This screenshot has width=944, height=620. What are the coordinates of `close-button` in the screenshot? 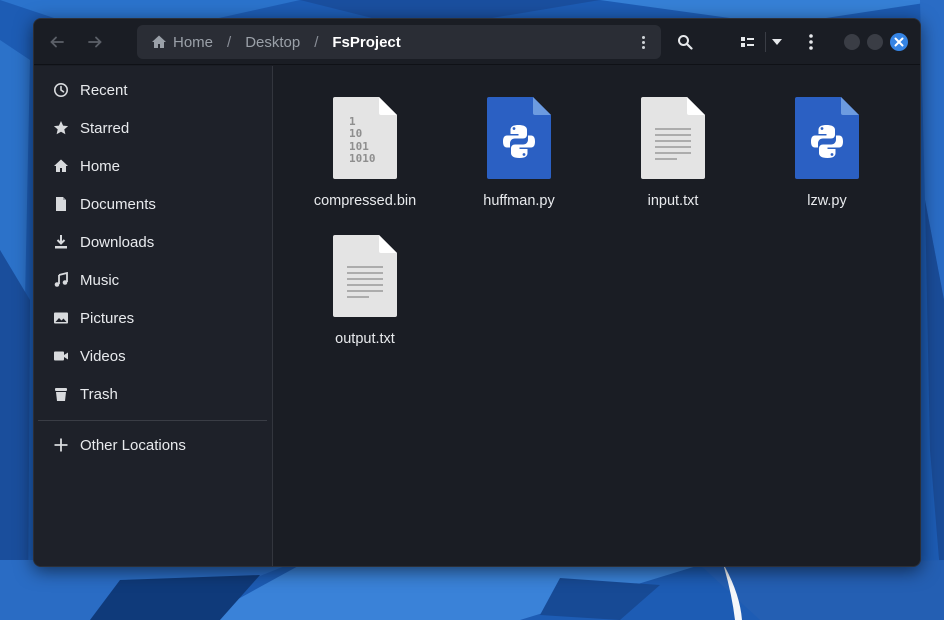 It's located at (899, 42).